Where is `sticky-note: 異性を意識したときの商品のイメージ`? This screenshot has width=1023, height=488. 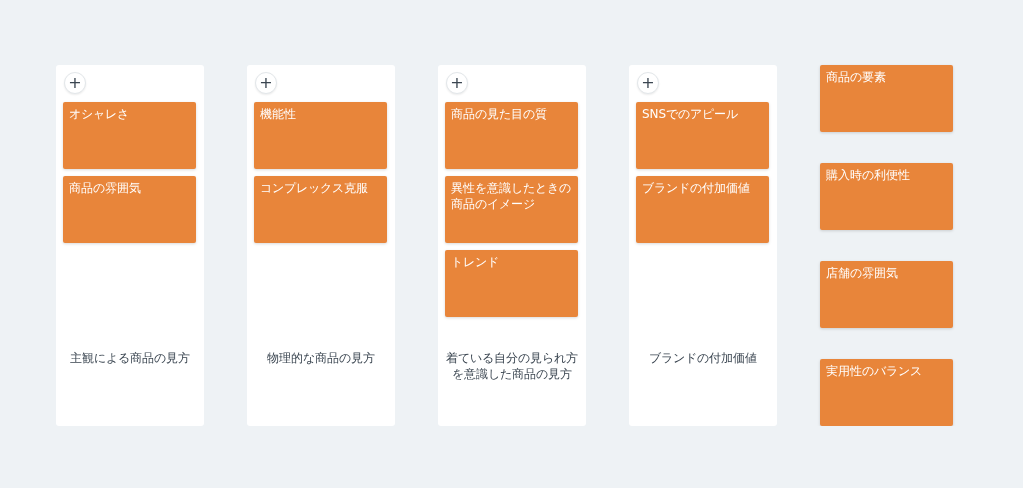 sticky-note: 異性を意識したときの商品のイメージ is located at coordinates (511, 209).